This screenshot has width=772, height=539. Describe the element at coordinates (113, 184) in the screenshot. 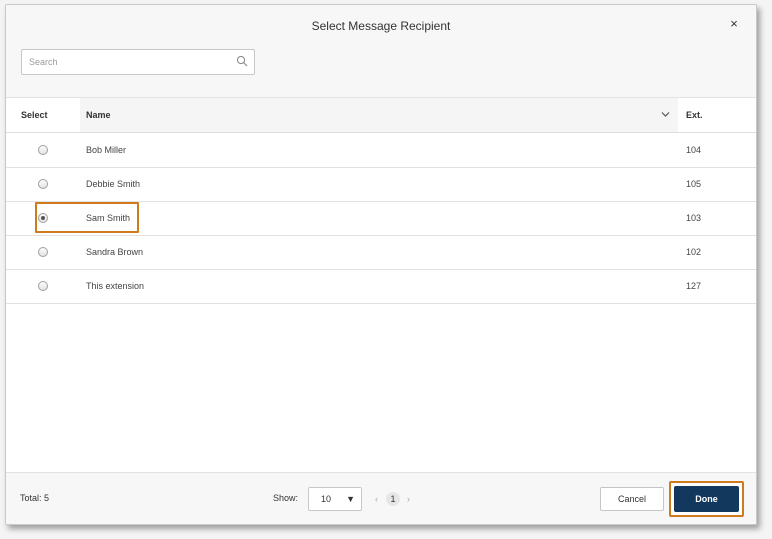

I see `recipient-name: Debbie Smith` at that location.